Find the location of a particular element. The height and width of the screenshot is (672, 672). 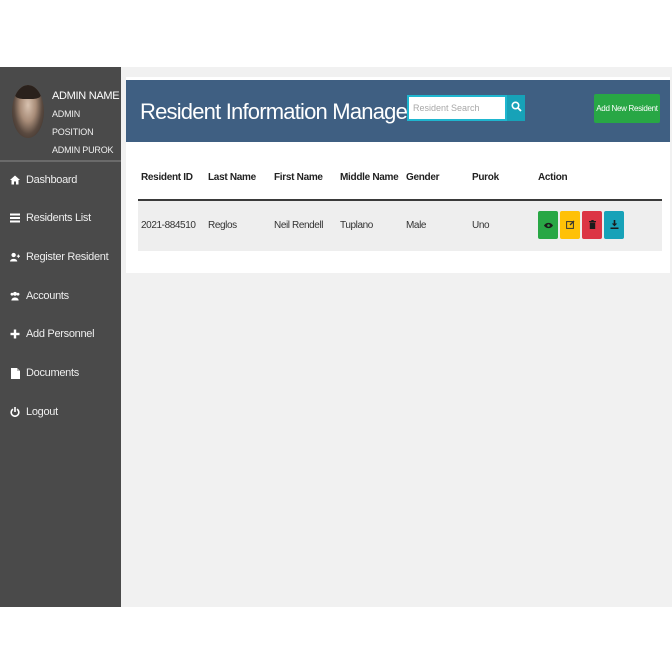

cell-gender: Male is located at coordinates (416, 225).